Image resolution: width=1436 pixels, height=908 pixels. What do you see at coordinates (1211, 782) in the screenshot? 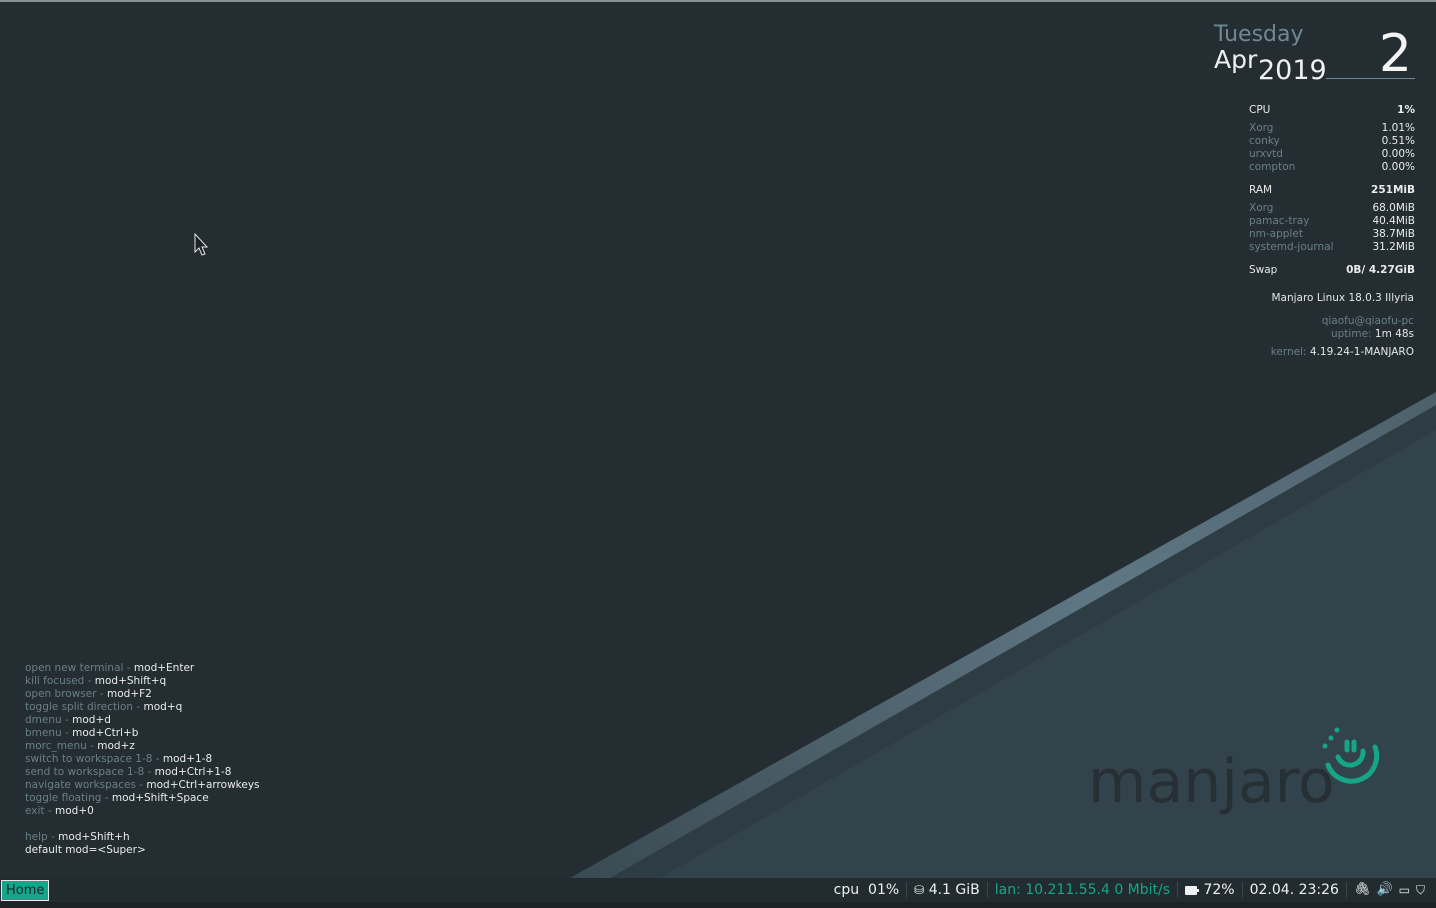
I see `manjaro-logo-text: manjaro` at bounding box center [1211, 782].